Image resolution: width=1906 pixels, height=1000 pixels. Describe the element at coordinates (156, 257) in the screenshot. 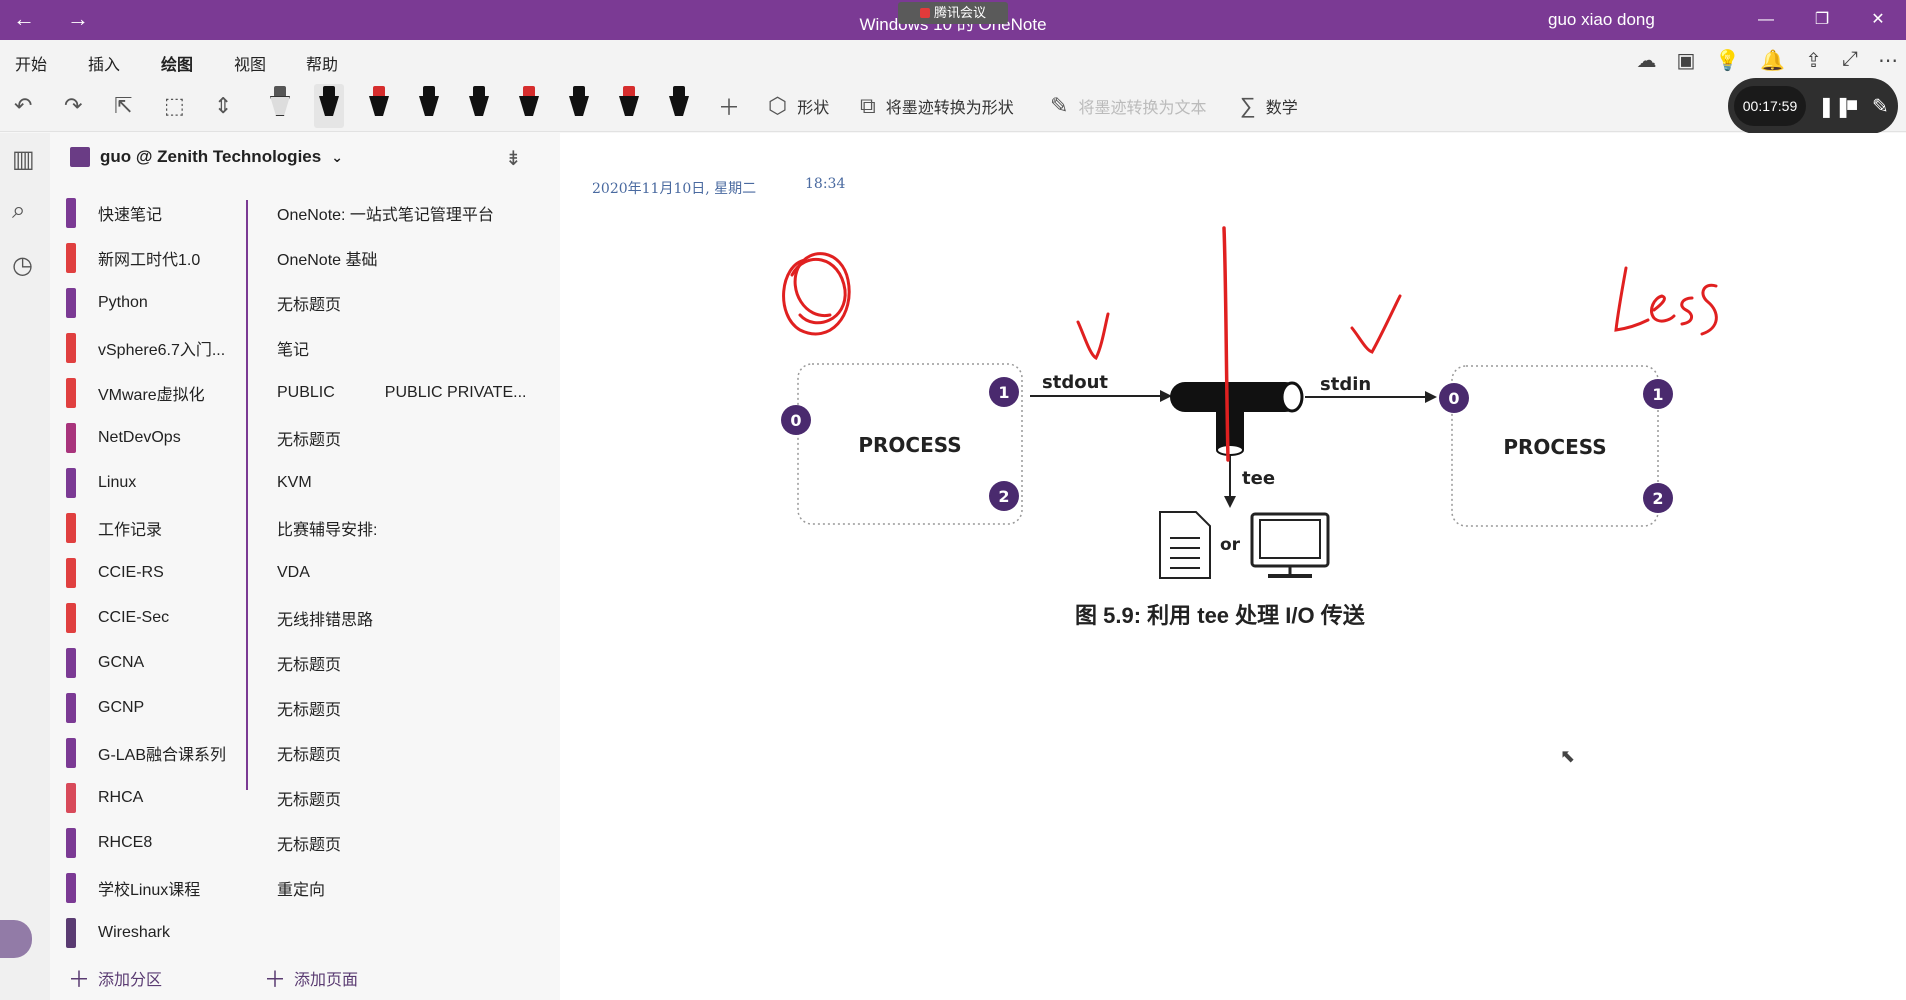

I see `section-item: 新网工时代1.0` at that location.